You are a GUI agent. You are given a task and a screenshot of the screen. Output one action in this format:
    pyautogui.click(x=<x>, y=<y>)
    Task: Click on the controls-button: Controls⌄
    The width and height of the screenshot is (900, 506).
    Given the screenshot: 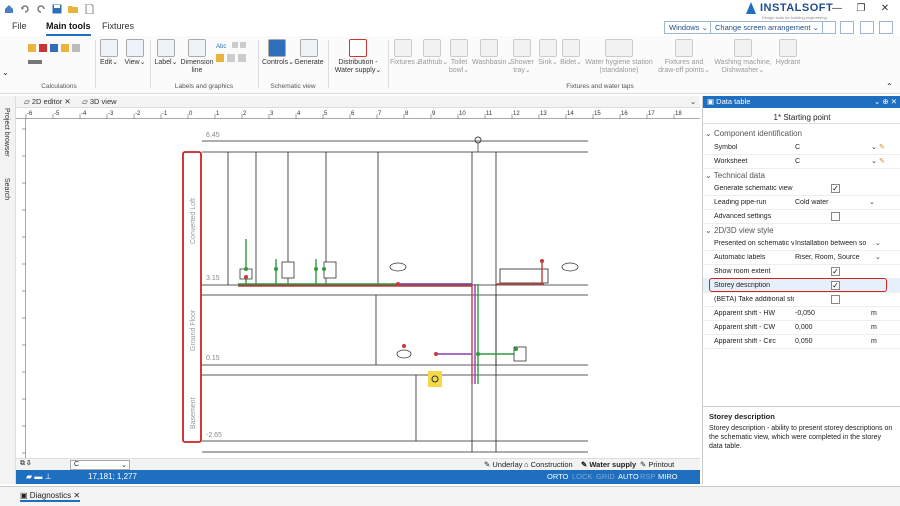 What is the action you would take?
    pyautogui.click(x=278, y=53)
    